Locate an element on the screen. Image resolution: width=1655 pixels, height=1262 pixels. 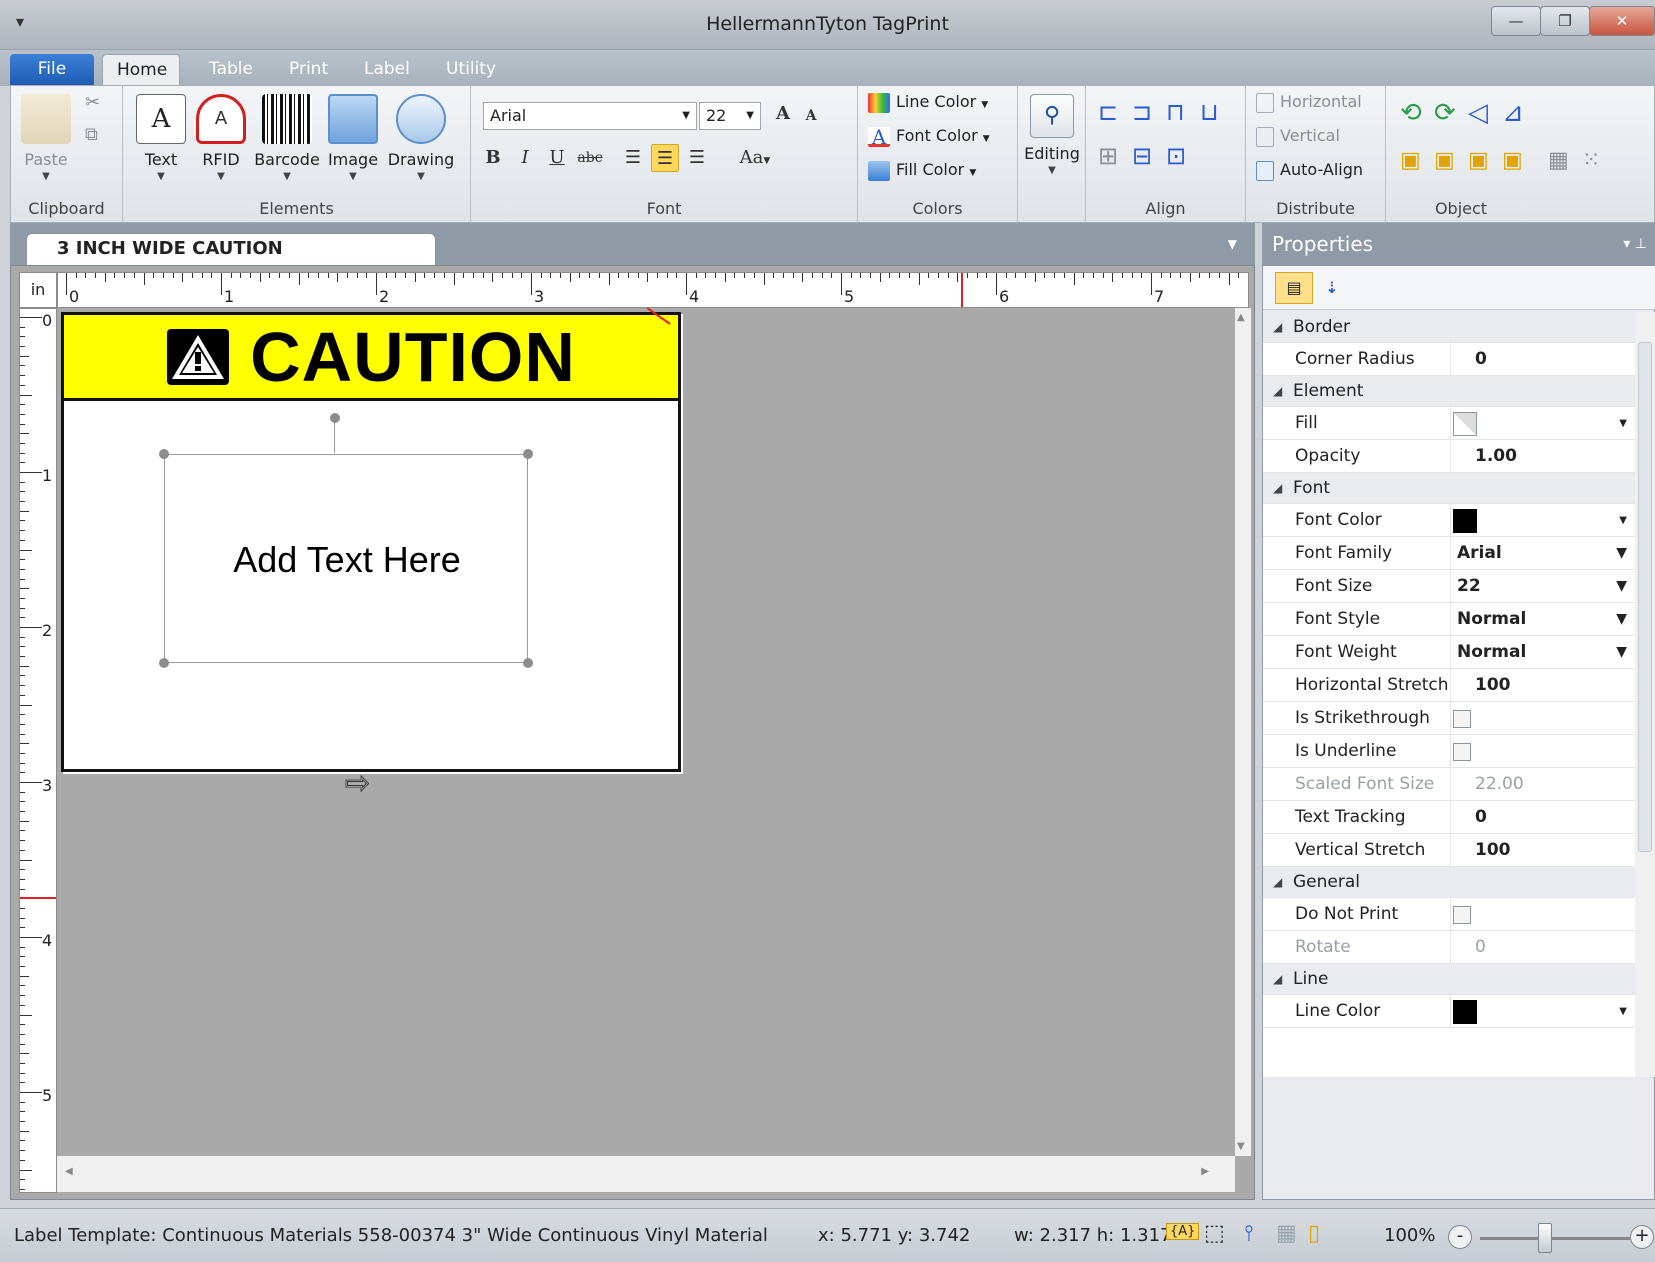
minimize-button: — is located at coordinates (1516, 21).